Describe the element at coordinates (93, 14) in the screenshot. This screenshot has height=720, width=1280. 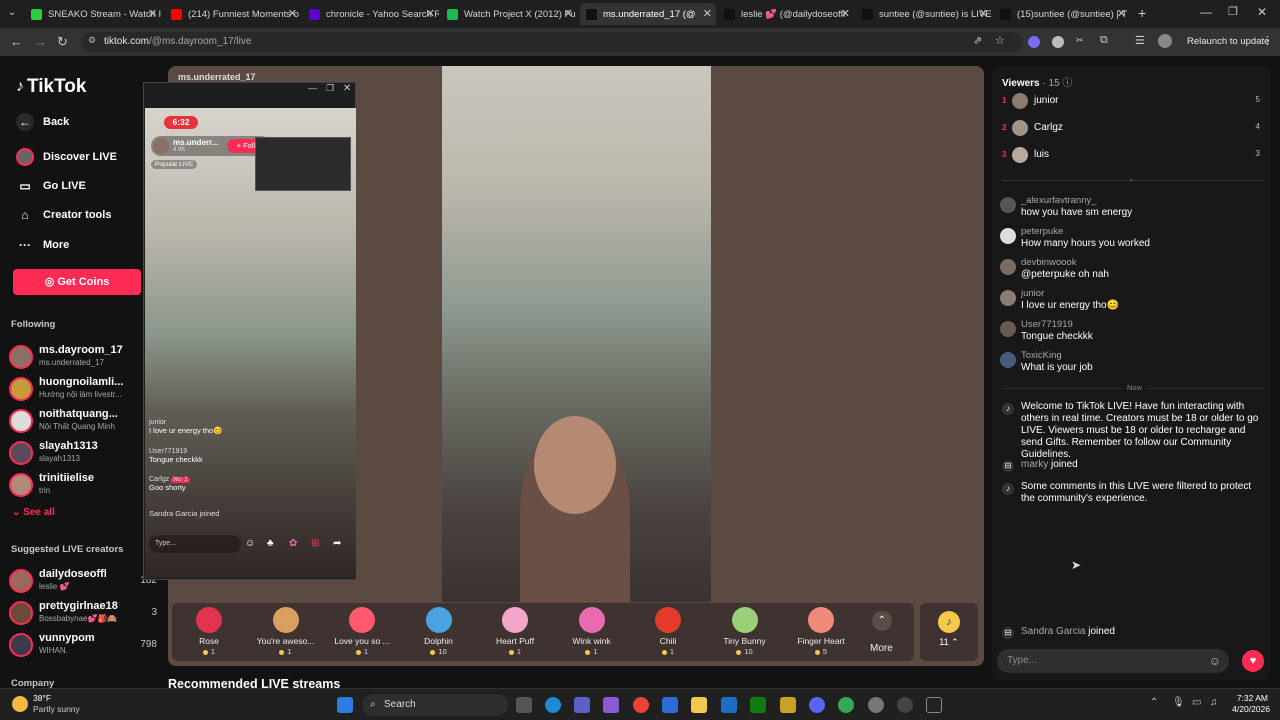
I see `browser-tab: SNEAKO Stream - Watch I ✕` at that location.